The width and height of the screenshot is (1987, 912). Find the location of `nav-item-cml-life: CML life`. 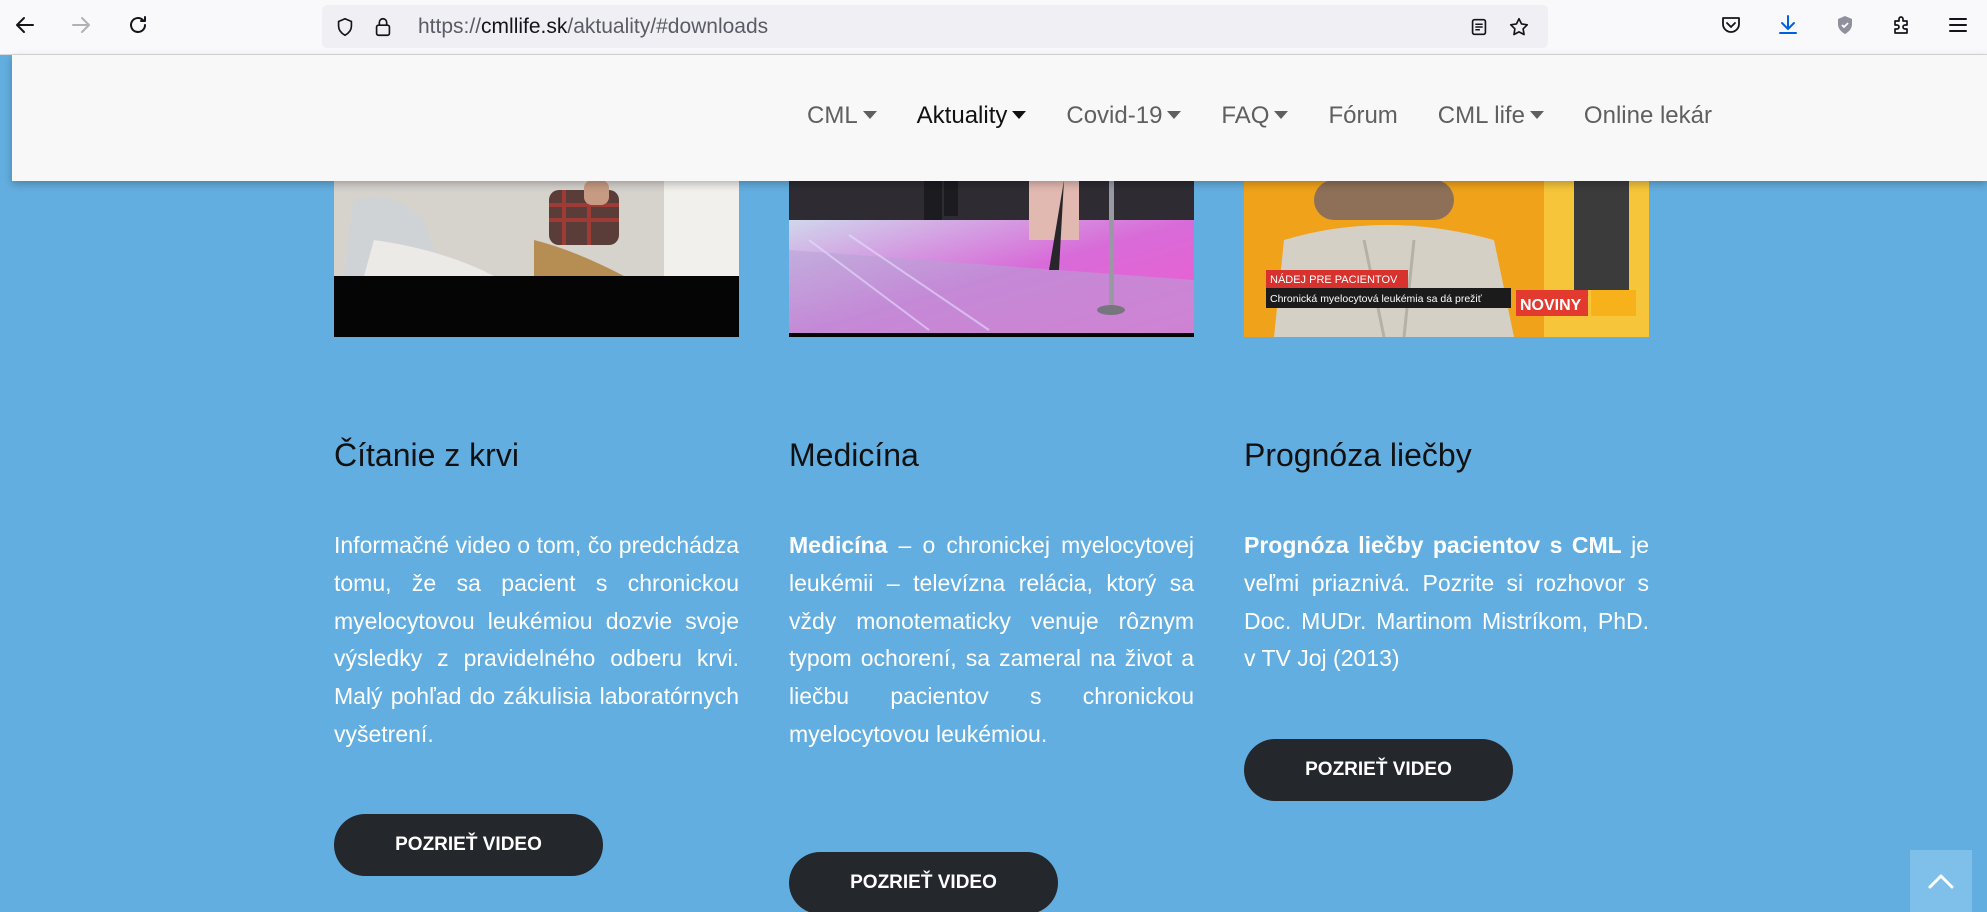

nav-item-cml-life: CML life is located at coordinates (1491, 116).